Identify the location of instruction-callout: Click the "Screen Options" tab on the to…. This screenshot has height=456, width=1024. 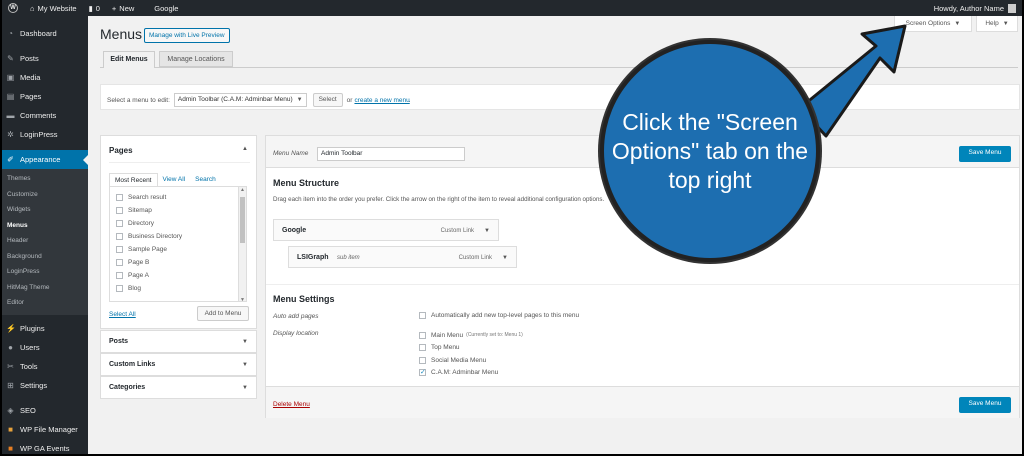
(710, 151).